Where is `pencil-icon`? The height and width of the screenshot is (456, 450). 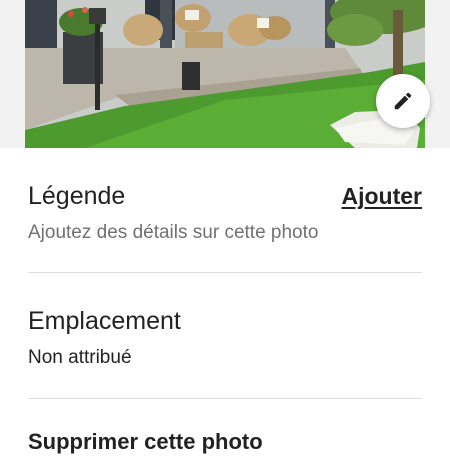 pencil-icon is located at coordinates (403, 101).